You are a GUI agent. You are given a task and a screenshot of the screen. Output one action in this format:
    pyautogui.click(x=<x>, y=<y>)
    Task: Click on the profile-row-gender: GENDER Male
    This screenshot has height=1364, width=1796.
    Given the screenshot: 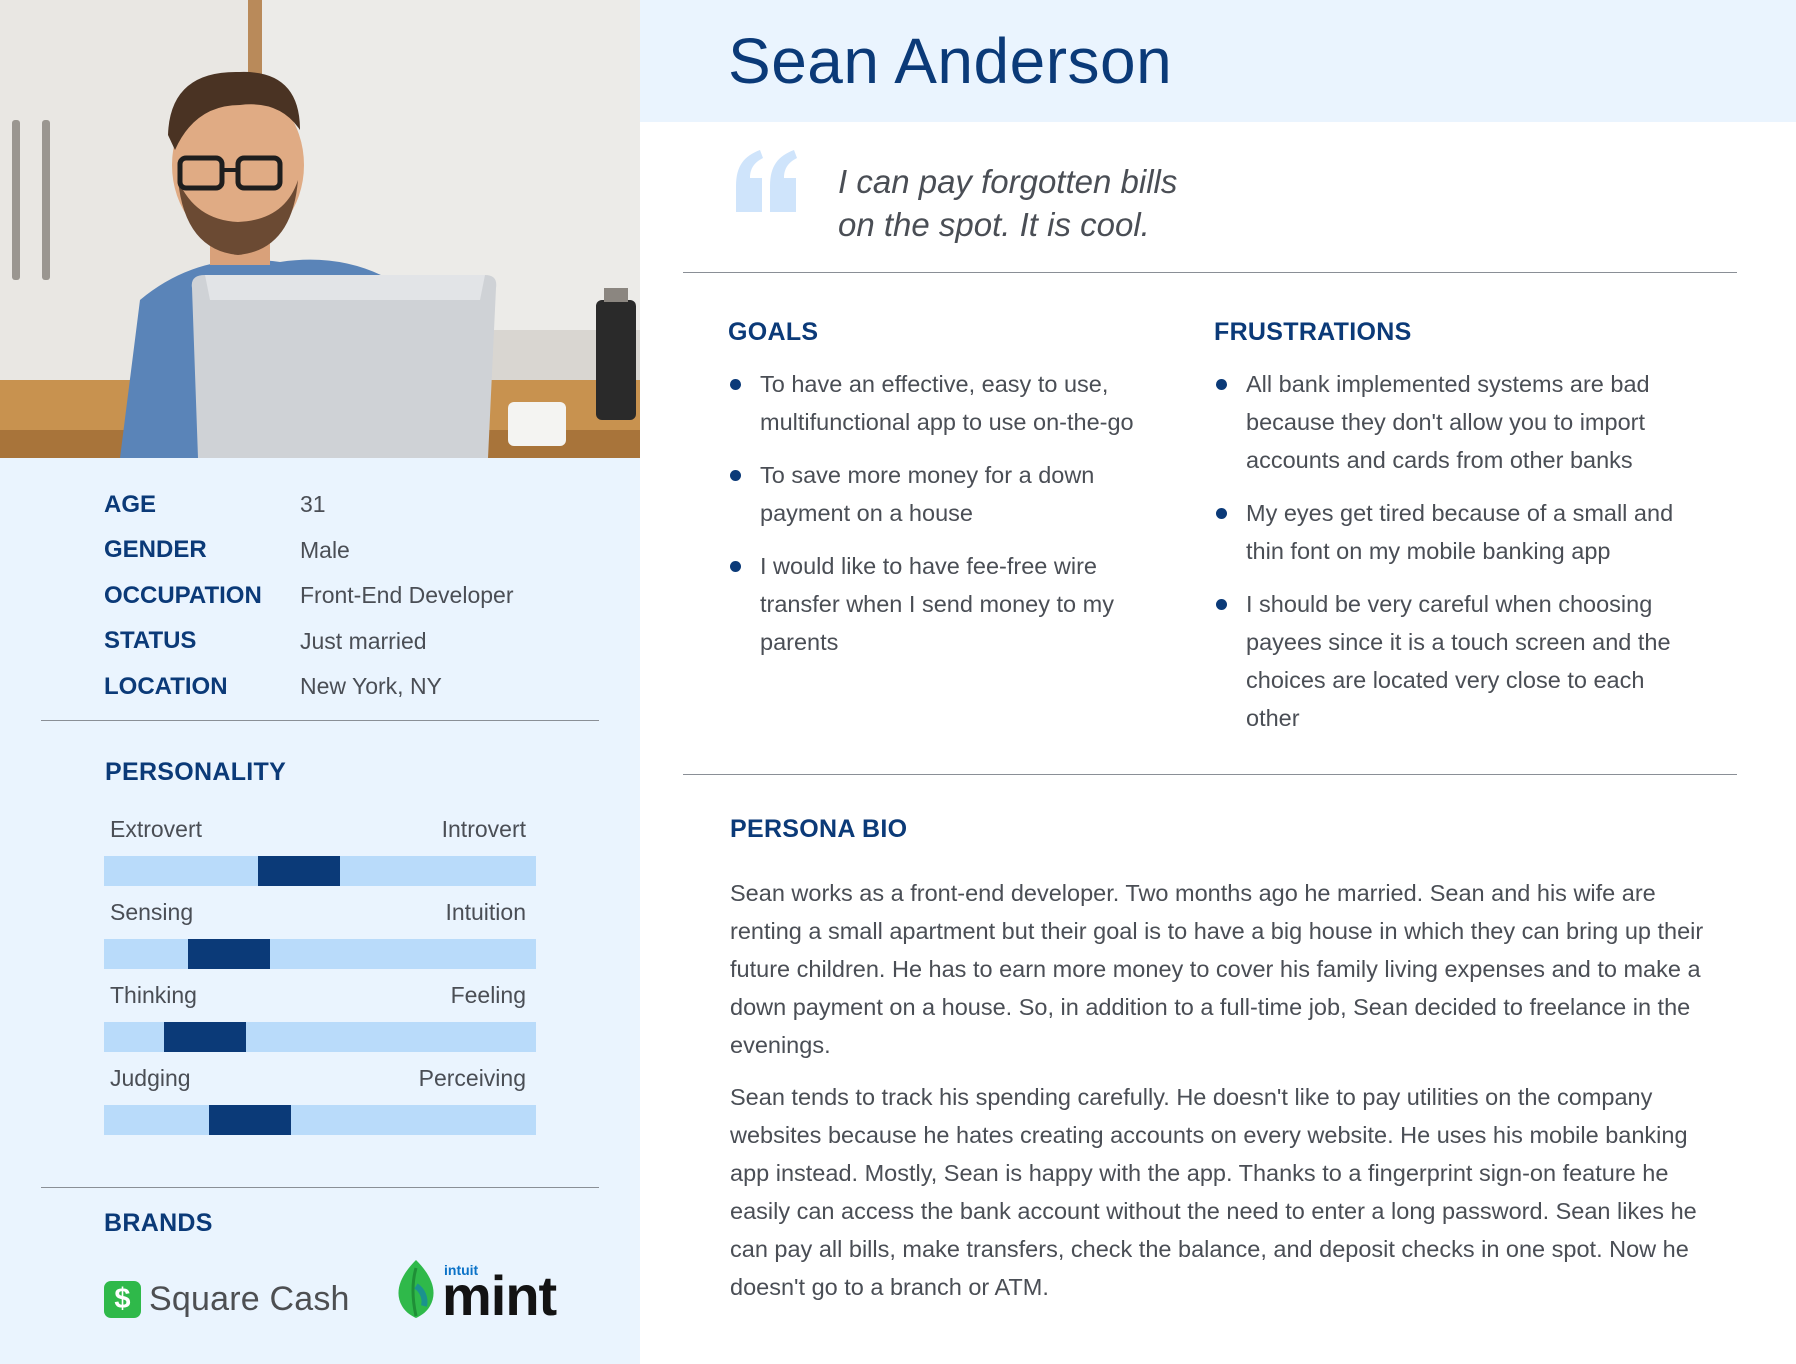 What is the action you would take?
    pyautogui.click(x=309, y=551)
    